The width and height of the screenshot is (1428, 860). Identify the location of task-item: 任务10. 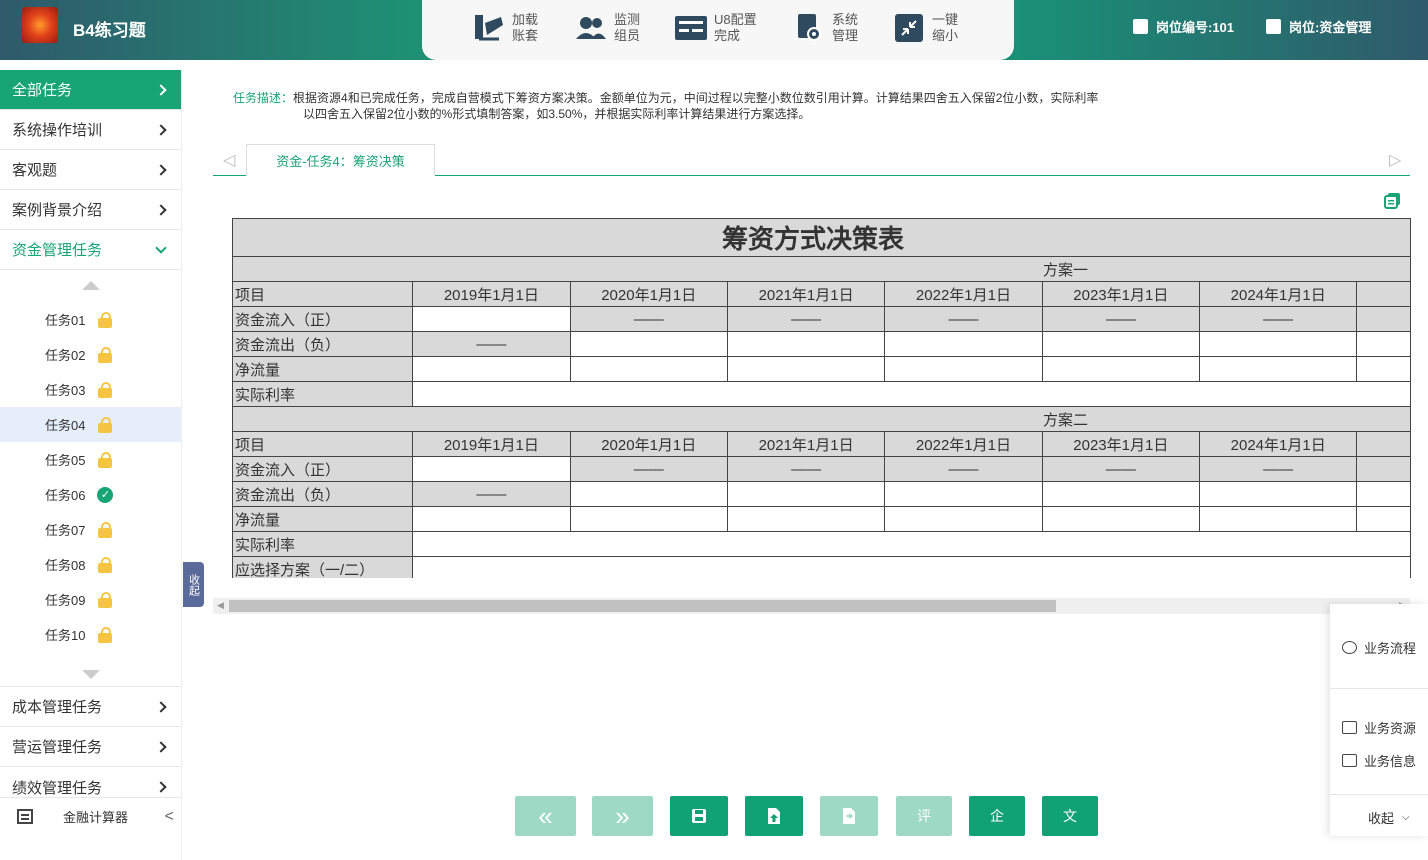
(90, 634).